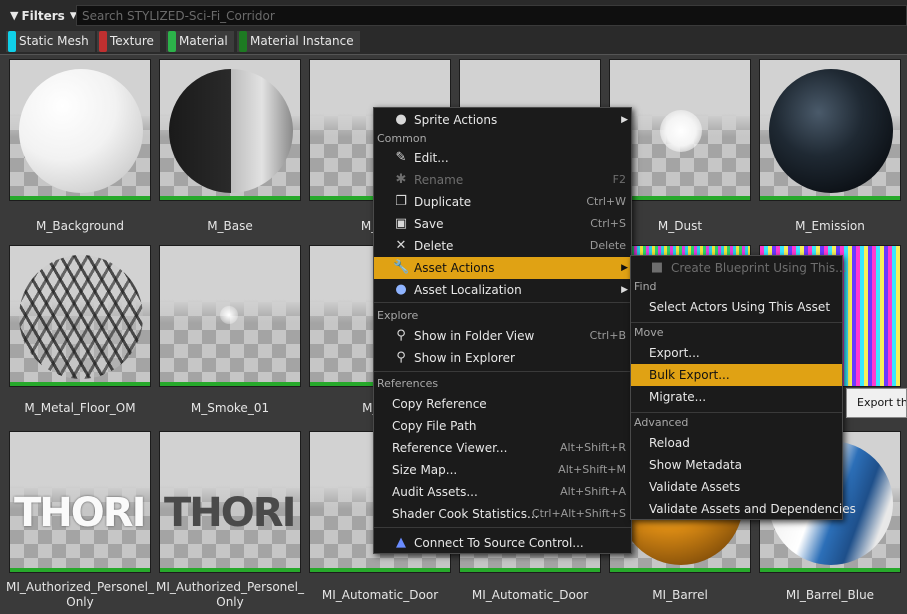 The height and width of the screenshot is (614, 907). I want to click on blueprint-icon: ■, so click(657, 267).